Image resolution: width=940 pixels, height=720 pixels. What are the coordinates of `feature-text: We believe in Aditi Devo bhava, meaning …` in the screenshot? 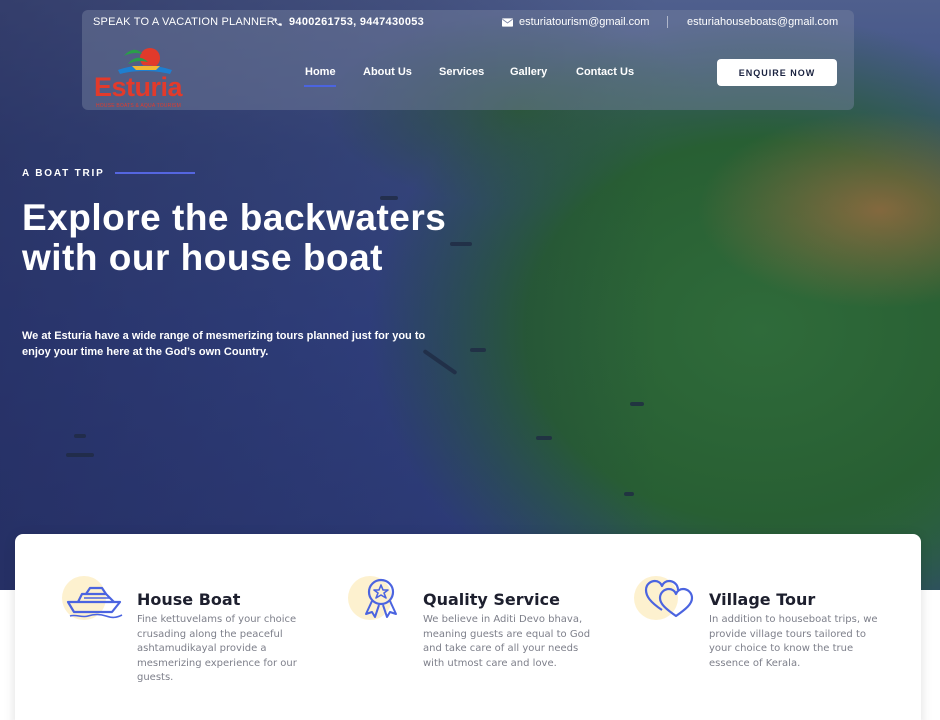 It's located at (507, 641).